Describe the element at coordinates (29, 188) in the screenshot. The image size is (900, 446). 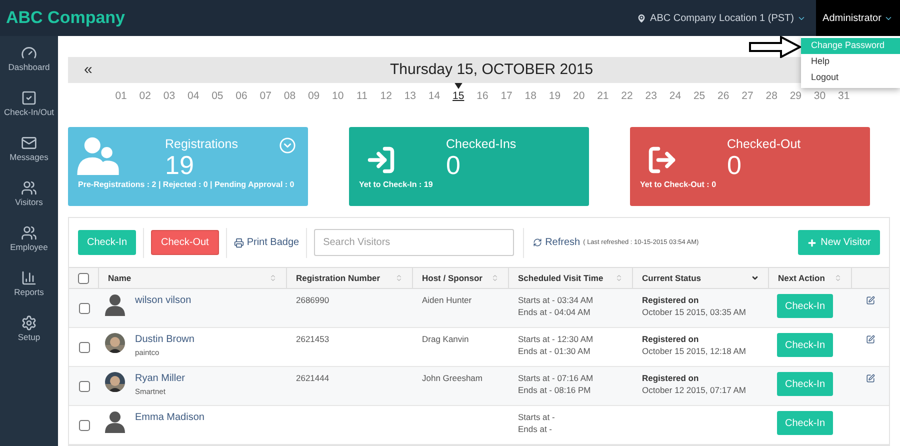
I see `users-icon` at that location.